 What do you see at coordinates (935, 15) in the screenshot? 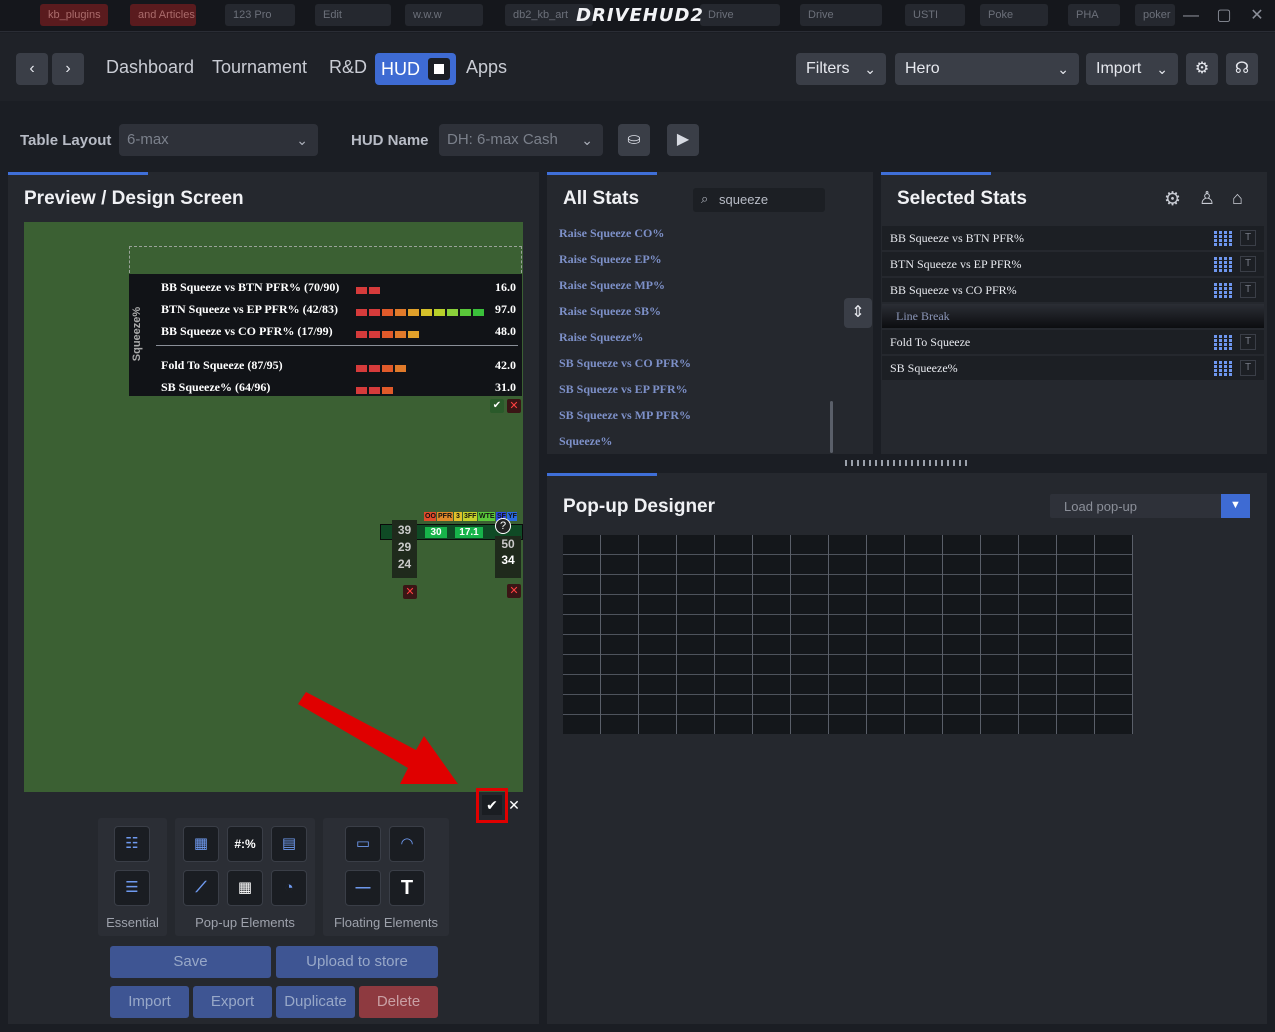
I see `browser-tab: USTI` at bounding box center [935, 15].